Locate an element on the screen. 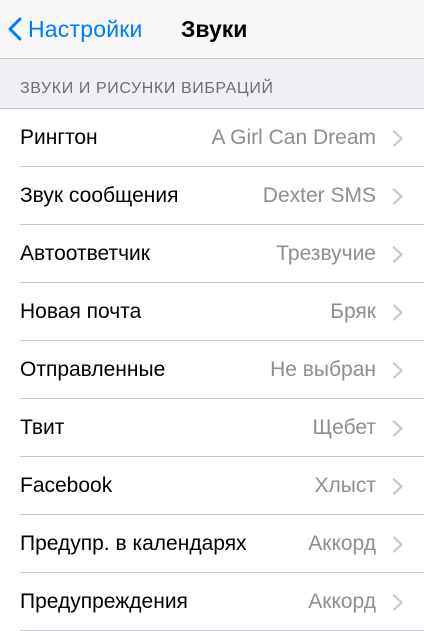  chevron-left-icon is located at coordinates (15, 29).